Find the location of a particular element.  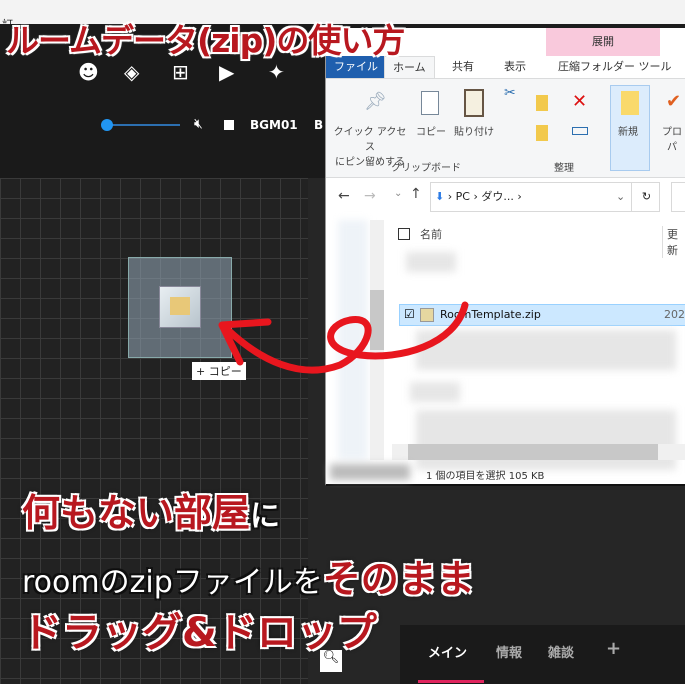

caption-line-3: ドラッグ&ドロップ is located at coordinates (199, 629).